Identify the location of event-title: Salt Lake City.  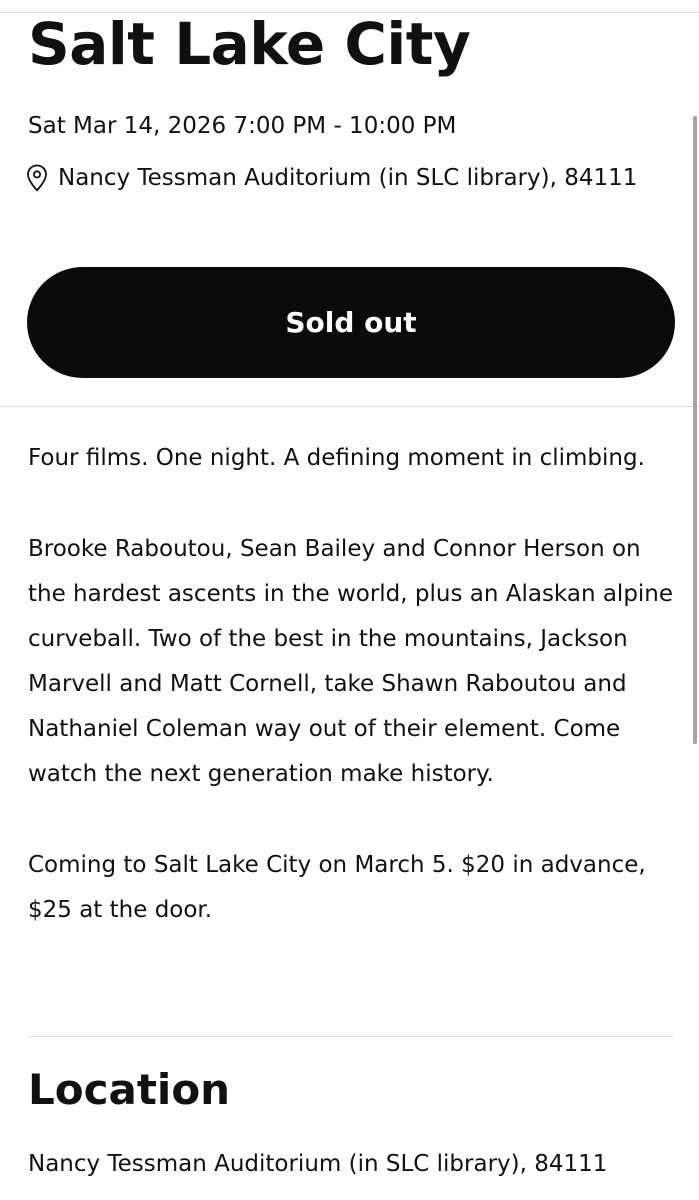
(249, 44).